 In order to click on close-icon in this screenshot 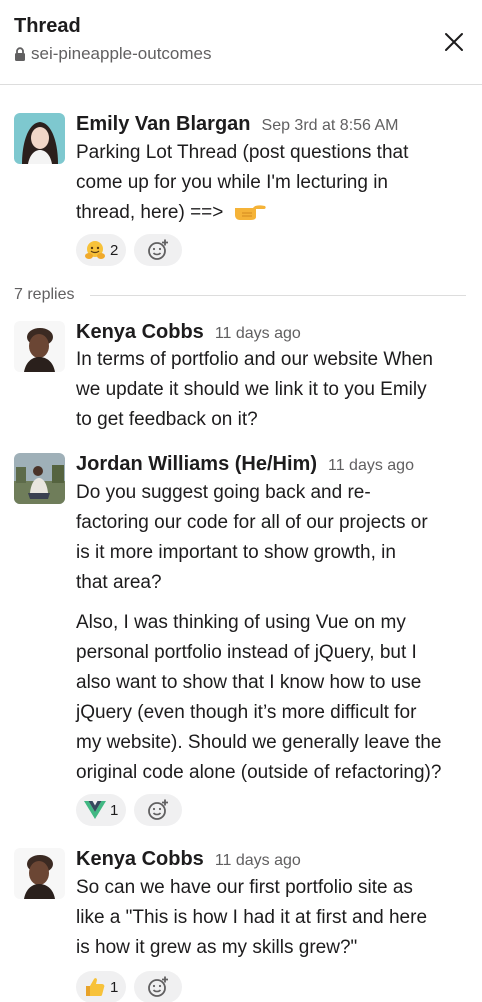, I will do `click(454, 42)`.